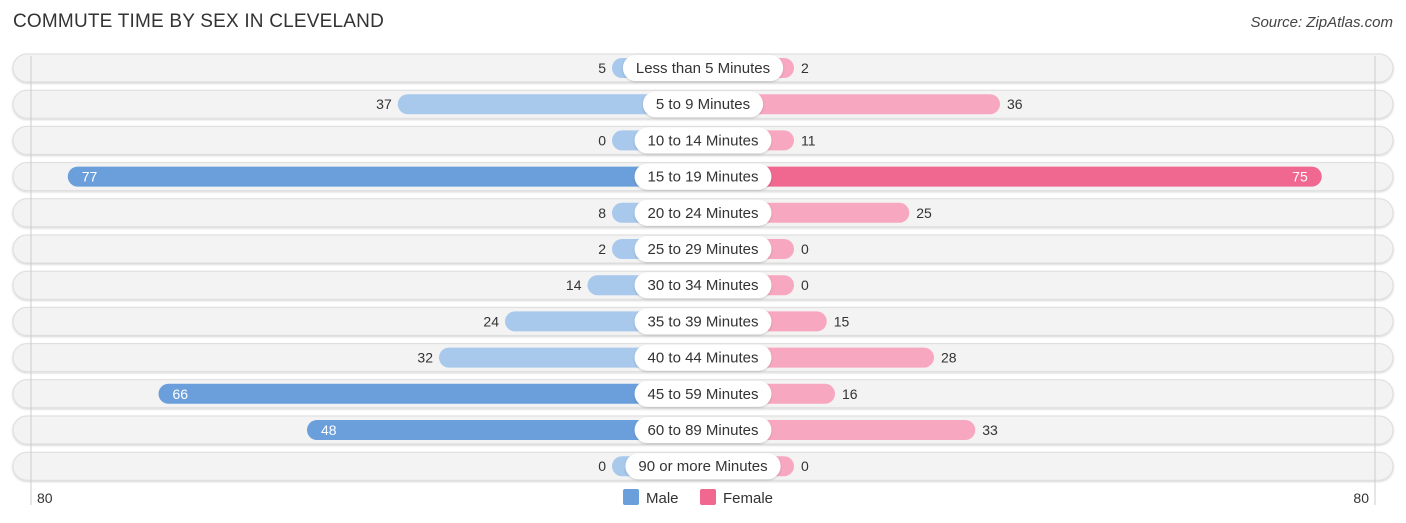 This screenshot has width=1406, height=523. I want to click on category-label: 15 to 19 Minutes, so click(703, 177).